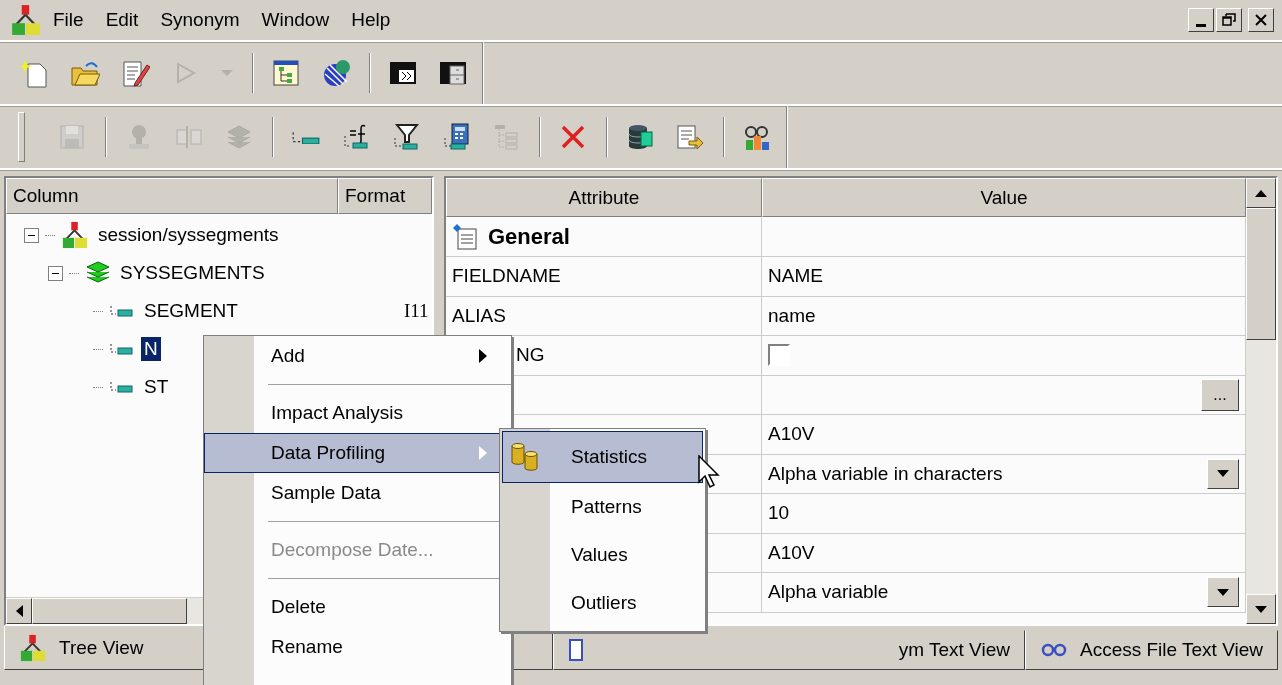  What do you see at coordinates (602, 457) in the screenshot?
I see `menu-item: Statistics` at bounding box center [602, 457].